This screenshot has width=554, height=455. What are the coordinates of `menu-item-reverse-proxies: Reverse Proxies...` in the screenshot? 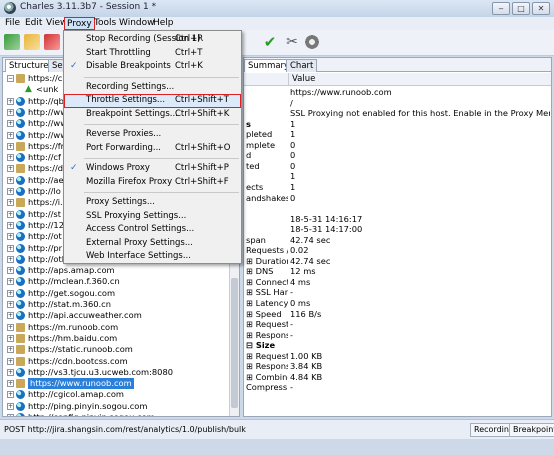 It's located at (152, 135).